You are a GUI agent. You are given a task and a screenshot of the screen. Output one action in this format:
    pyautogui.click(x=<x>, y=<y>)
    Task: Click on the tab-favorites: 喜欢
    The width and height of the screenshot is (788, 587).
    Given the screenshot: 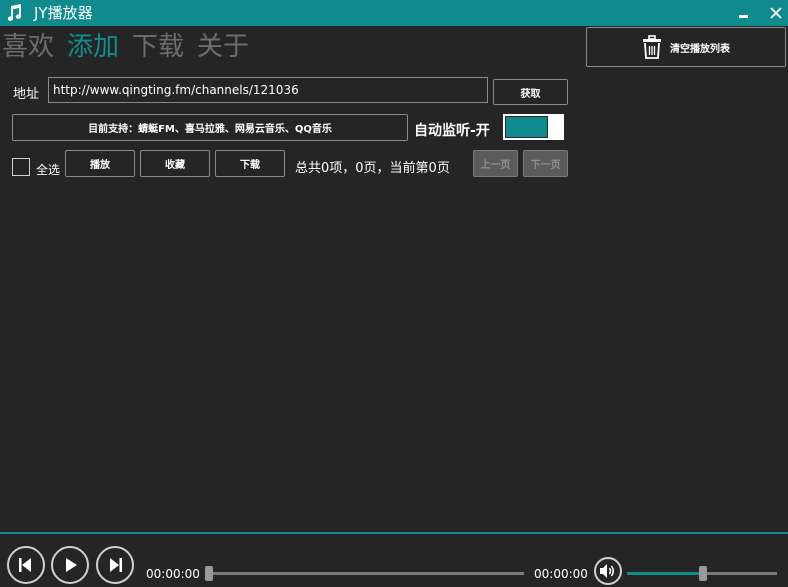 What is the action you would take?
    pyautogui.click(x=28, y=47)
    